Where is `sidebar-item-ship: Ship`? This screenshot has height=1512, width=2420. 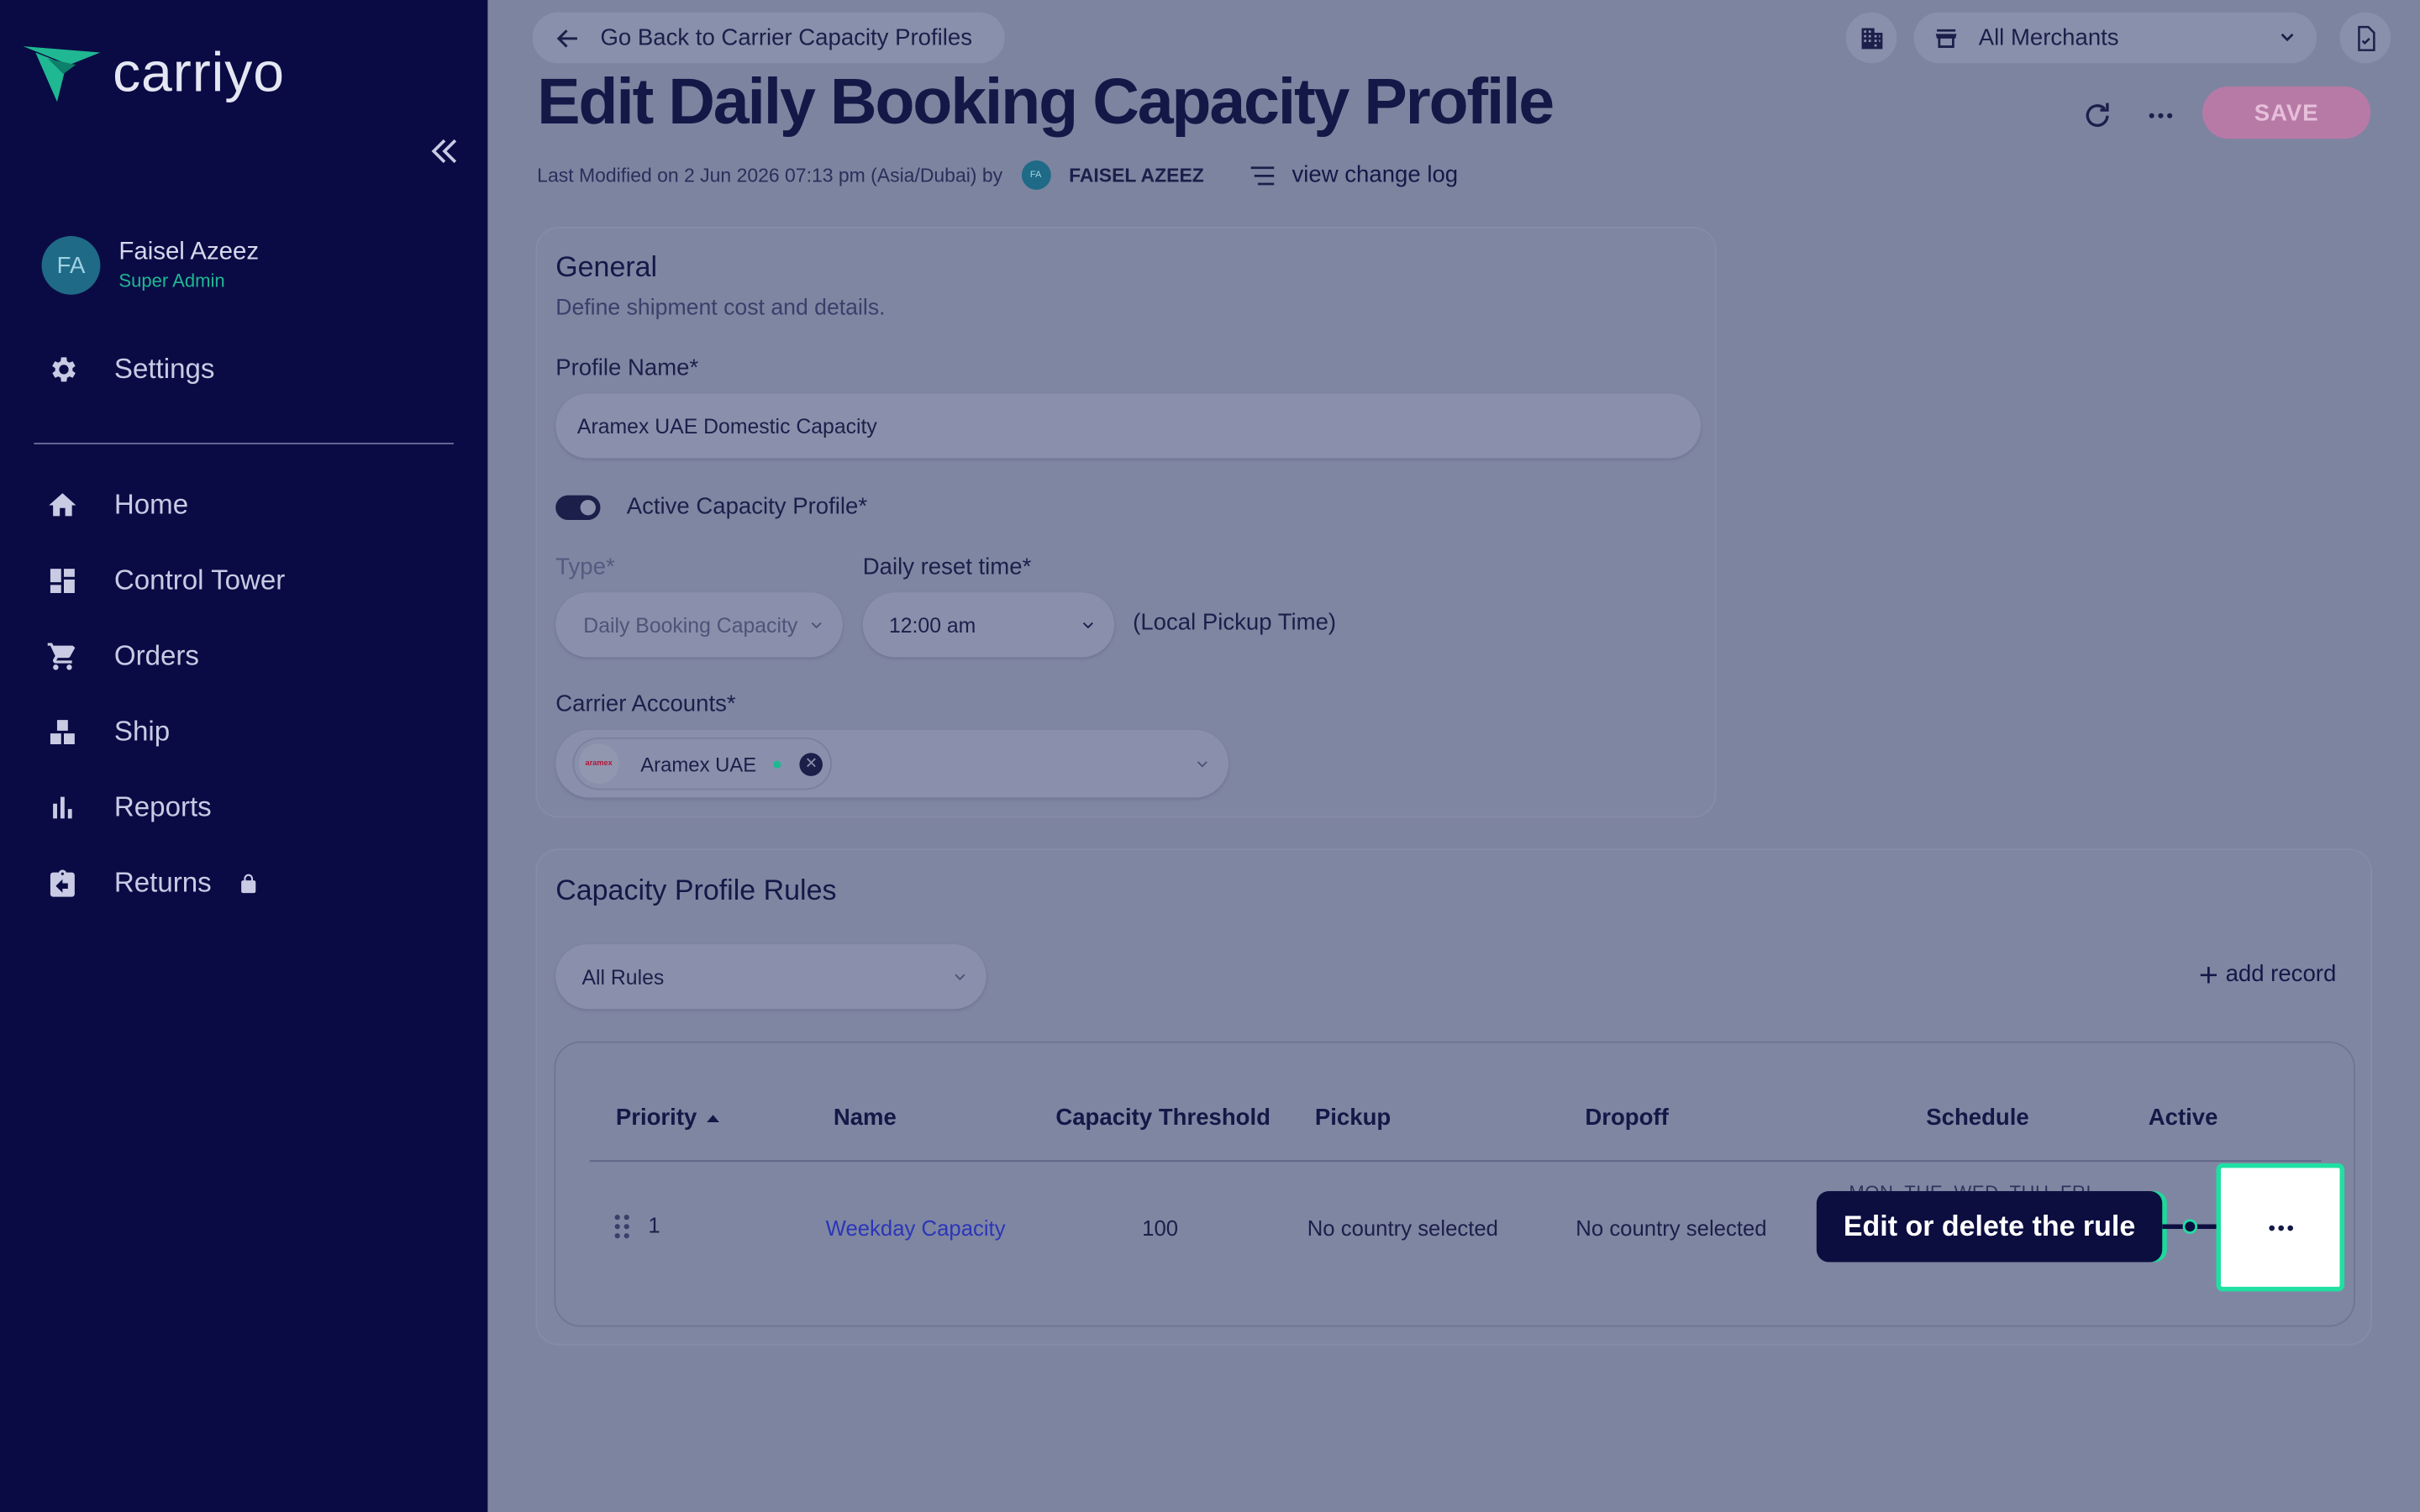
sidebar-item-ship: Ship is located at coordinates (108, 732).